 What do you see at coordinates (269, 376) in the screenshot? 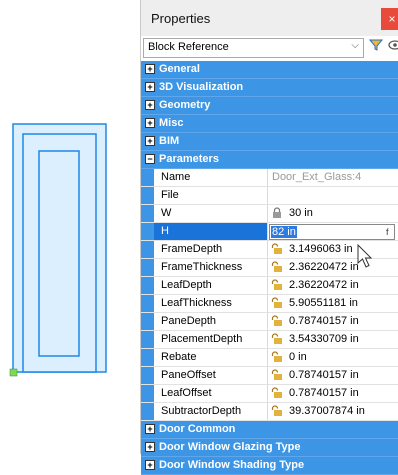
I see `property-row-paneoffset: PaneOffset 0.78740157 in` at bounding box center [269, 376].